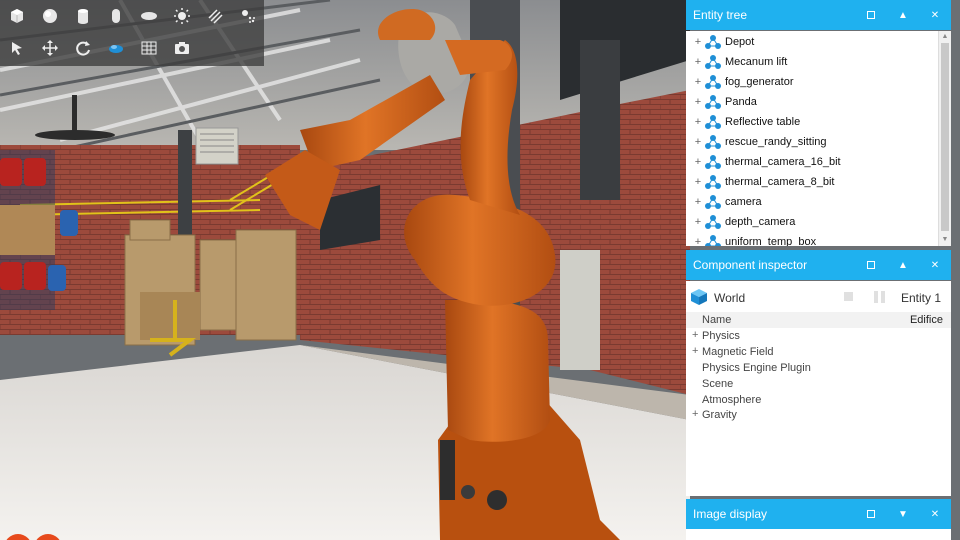  I want to click on tree-item: + rescue_randy_sitting, so click(812, 142).